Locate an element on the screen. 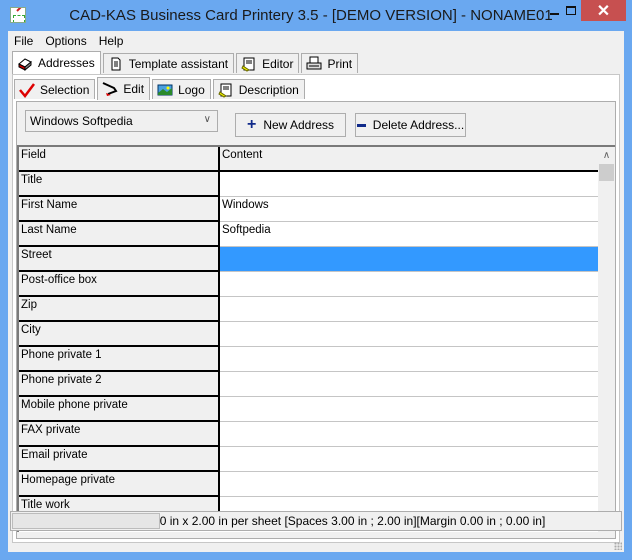  minus-icon is located at coordinates (361, 125).